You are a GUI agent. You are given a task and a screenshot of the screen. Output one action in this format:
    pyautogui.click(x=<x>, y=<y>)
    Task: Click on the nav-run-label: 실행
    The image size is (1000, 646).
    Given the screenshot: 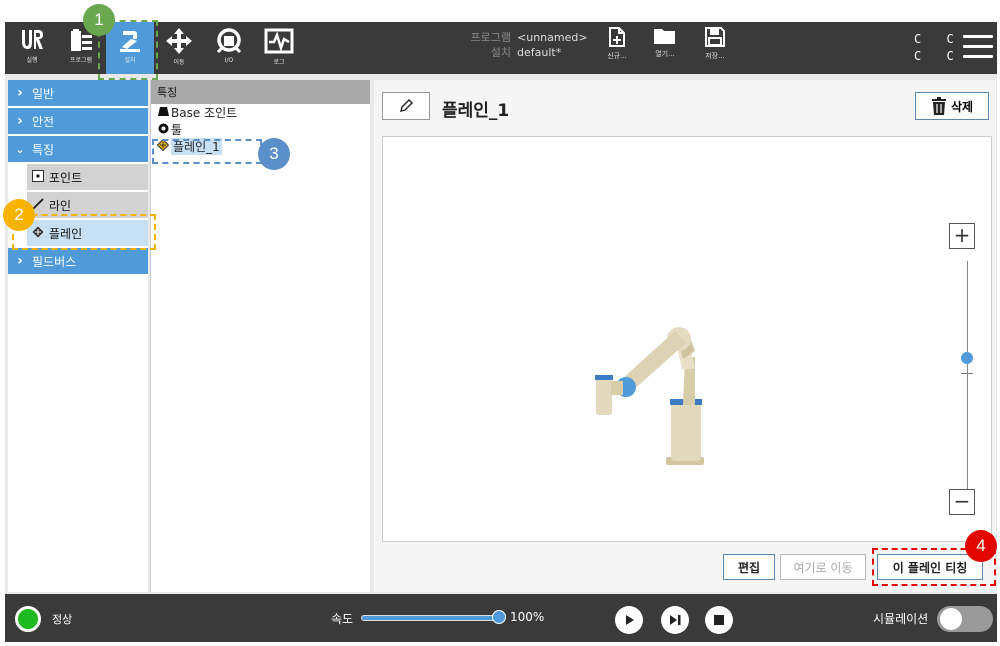 What is the action you would take?
    pyautogui.click(x=32, y=60)
    